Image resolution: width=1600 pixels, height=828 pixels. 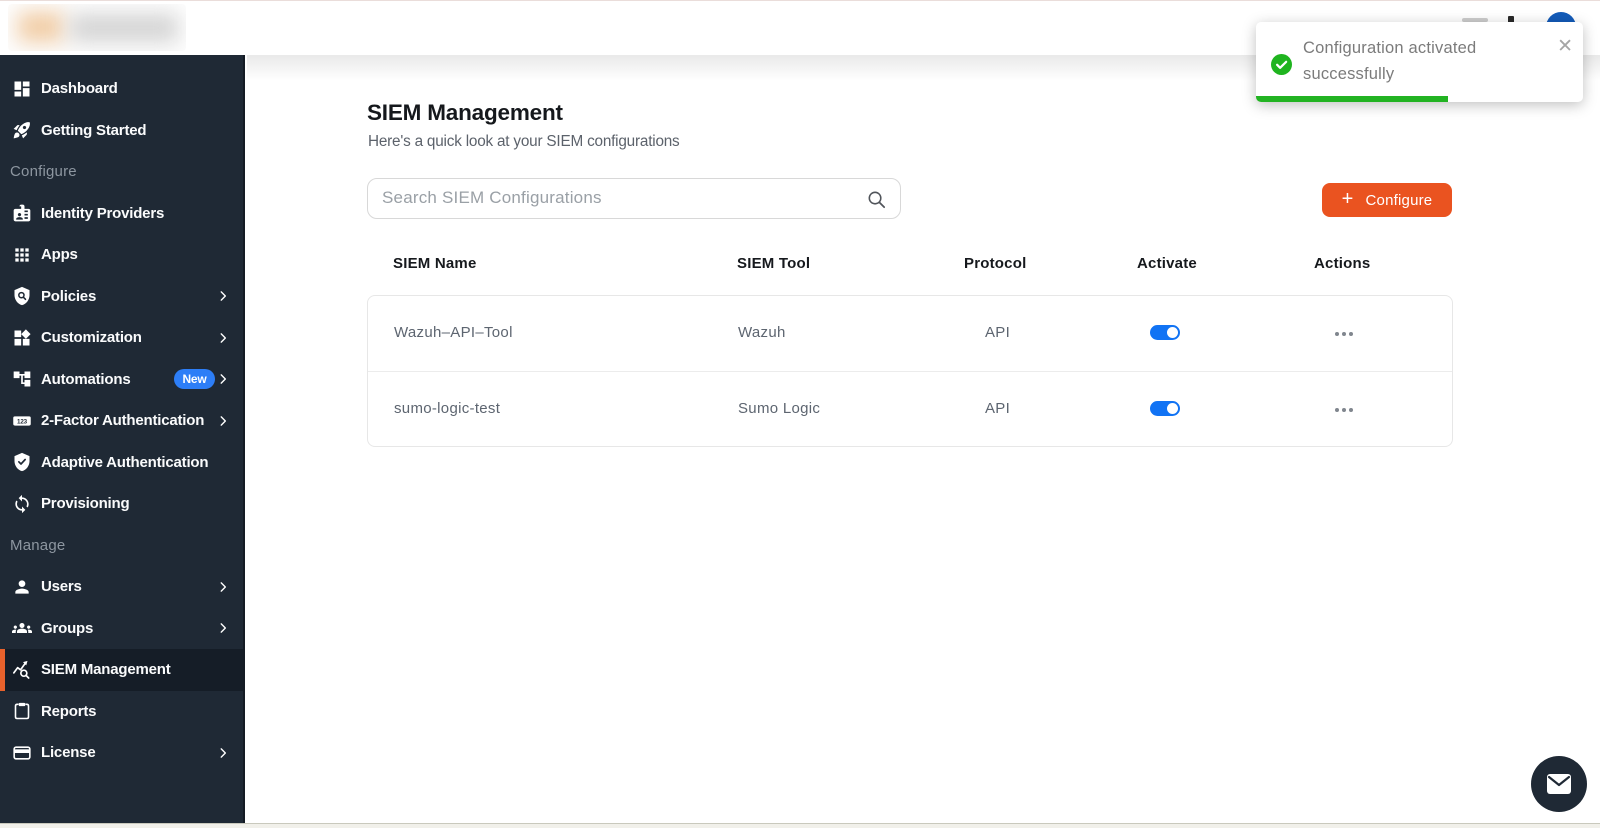 What do you see at coordinates (22, 421) in the screenshot?
I see `svg-text: 123` at bounding box center [22, 421].